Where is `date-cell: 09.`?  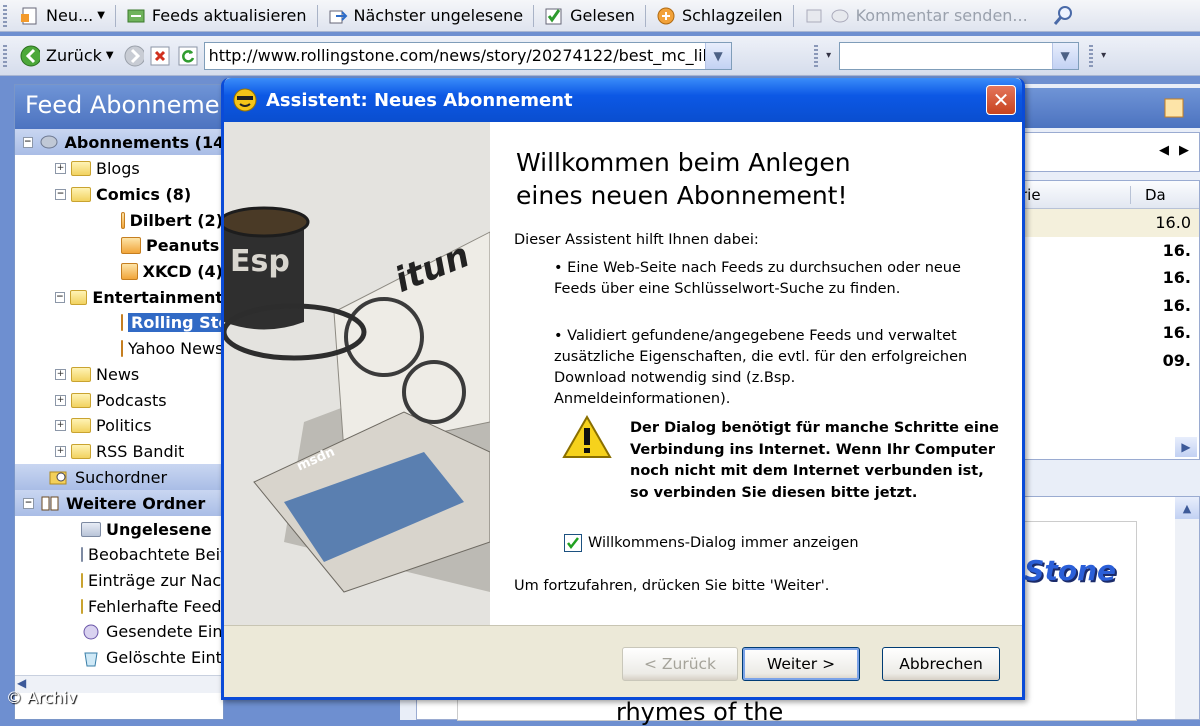
date-cell: 09. is located at coordinates (1176, 360).